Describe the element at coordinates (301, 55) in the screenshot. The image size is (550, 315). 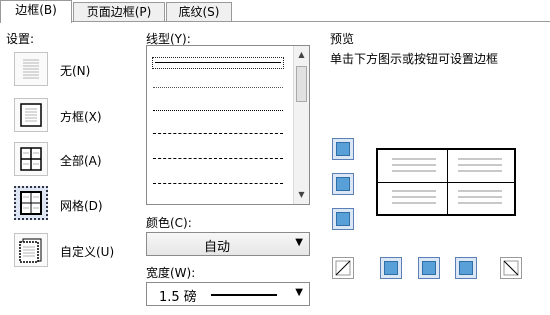
I see `scroll-up-icon: ▲` at that location.